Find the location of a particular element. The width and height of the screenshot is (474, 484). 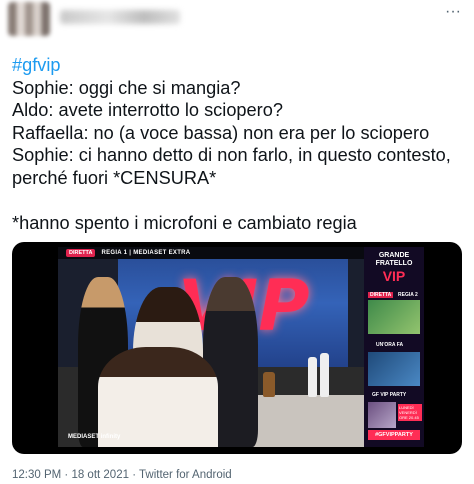

tweet-header: ··· is located at coordinates (237, 20).